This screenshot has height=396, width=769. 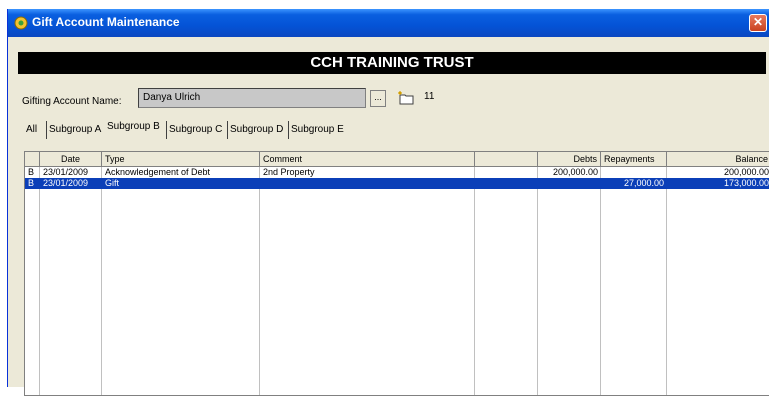 What do you see at coordinates (317, 130) in the screenshot?
I see `tab-subgroup-e: Subgroup E` at bounding box center [317, 130].